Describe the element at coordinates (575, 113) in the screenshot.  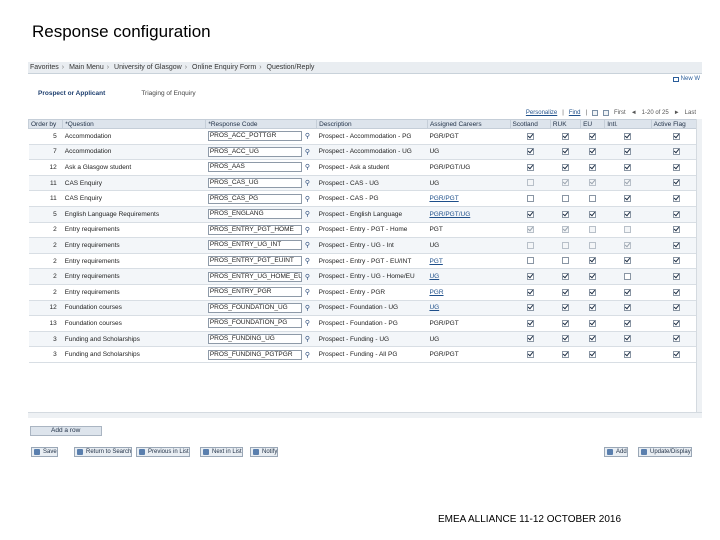
I see `find-link: Find` at that location.